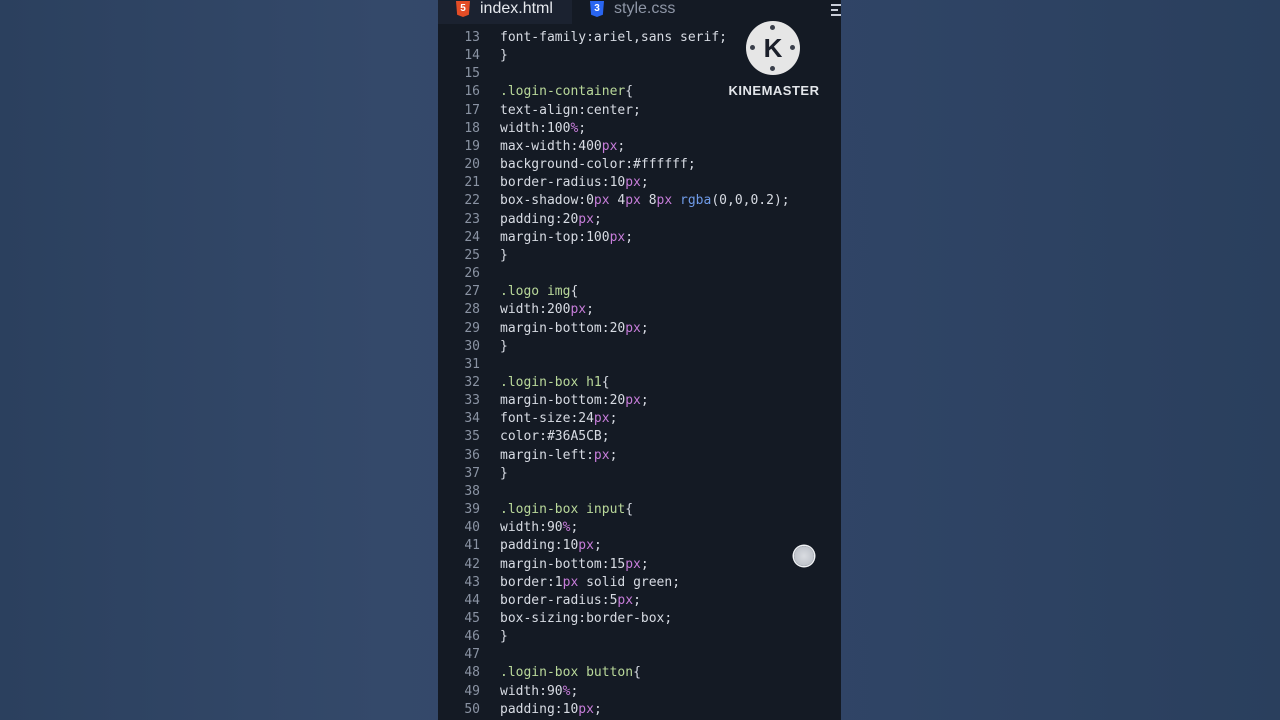 This screenshot has height=720, width=1280. I want to click on code-line: 45 box-sizing:border-box;, so click(639, 619).